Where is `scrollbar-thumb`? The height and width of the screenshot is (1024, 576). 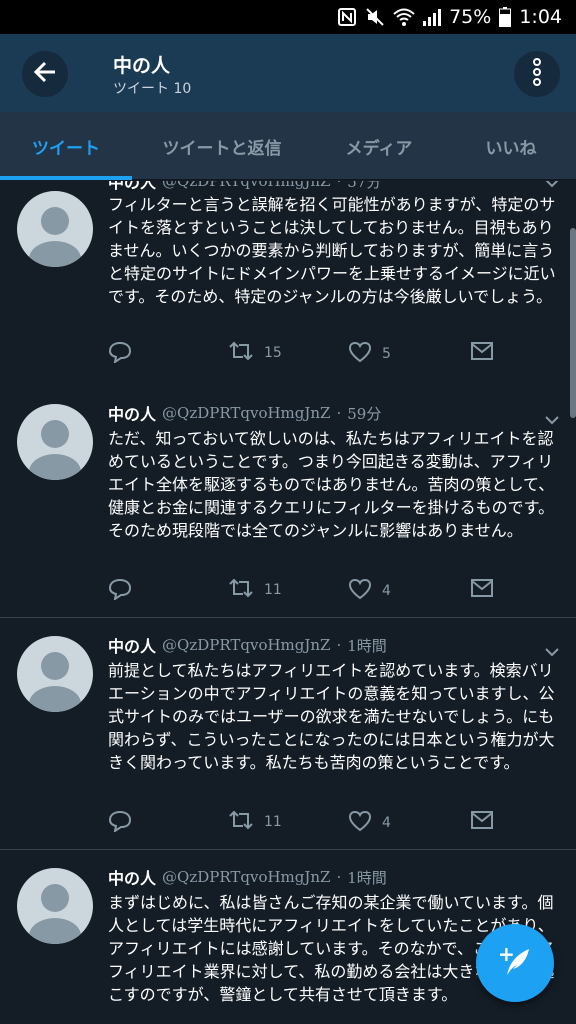
scrollbar-thumb is located at coordinates (573, 323).